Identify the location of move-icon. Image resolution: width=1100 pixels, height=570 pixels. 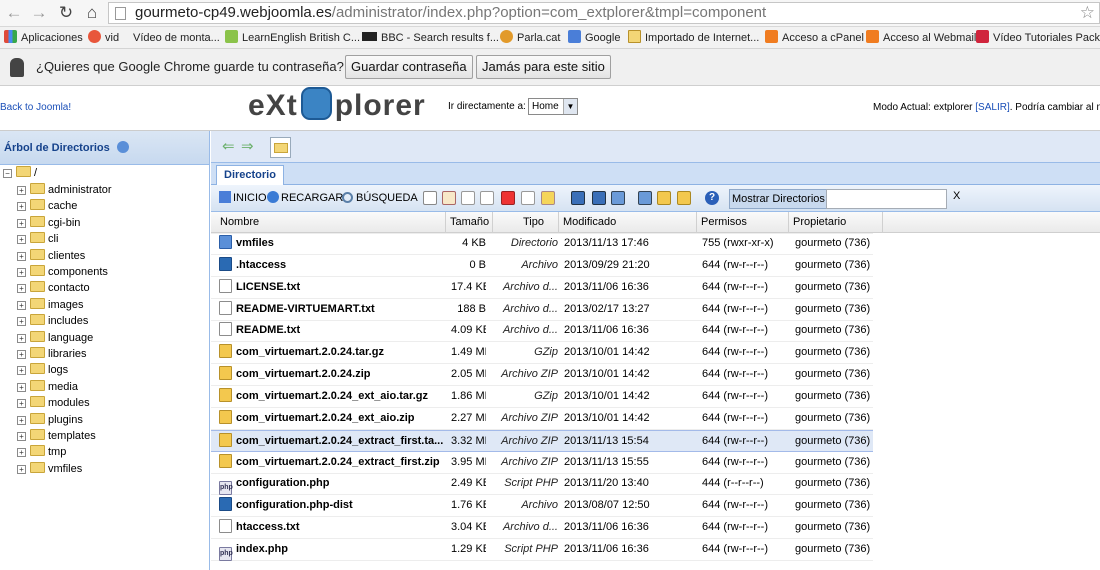
(487, 198).